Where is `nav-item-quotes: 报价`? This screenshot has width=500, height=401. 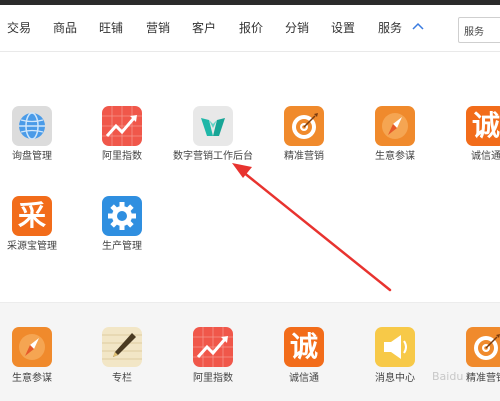 nav-item-quotes: 报价 is located at coordinates (251, 28).